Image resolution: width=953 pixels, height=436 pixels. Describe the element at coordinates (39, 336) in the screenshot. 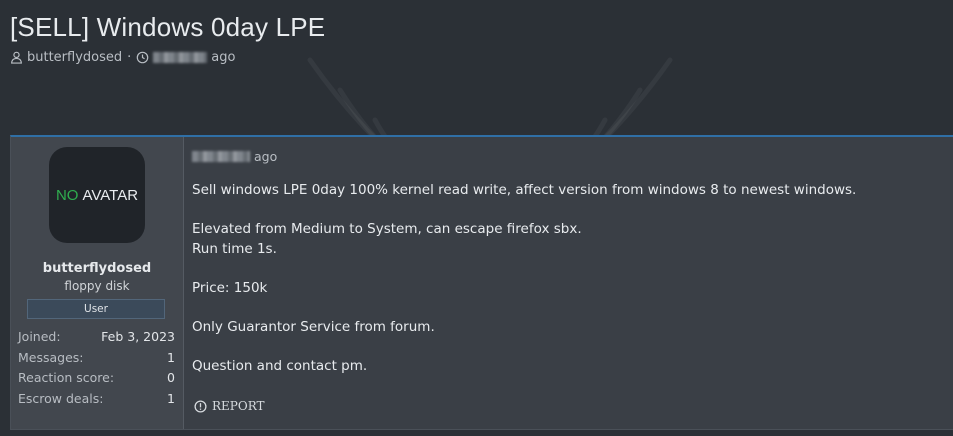

I see `stat-label: Joined:` at that location.